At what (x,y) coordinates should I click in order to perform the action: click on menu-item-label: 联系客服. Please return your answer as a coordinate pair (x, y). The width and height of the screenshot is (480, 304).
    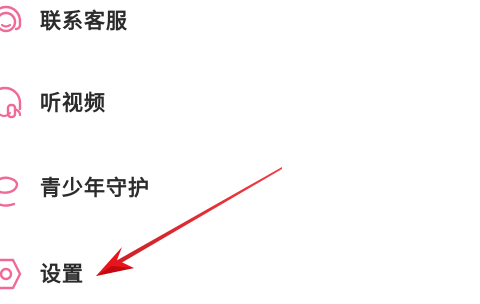
    Looking at the image, I should click on (84, 21).